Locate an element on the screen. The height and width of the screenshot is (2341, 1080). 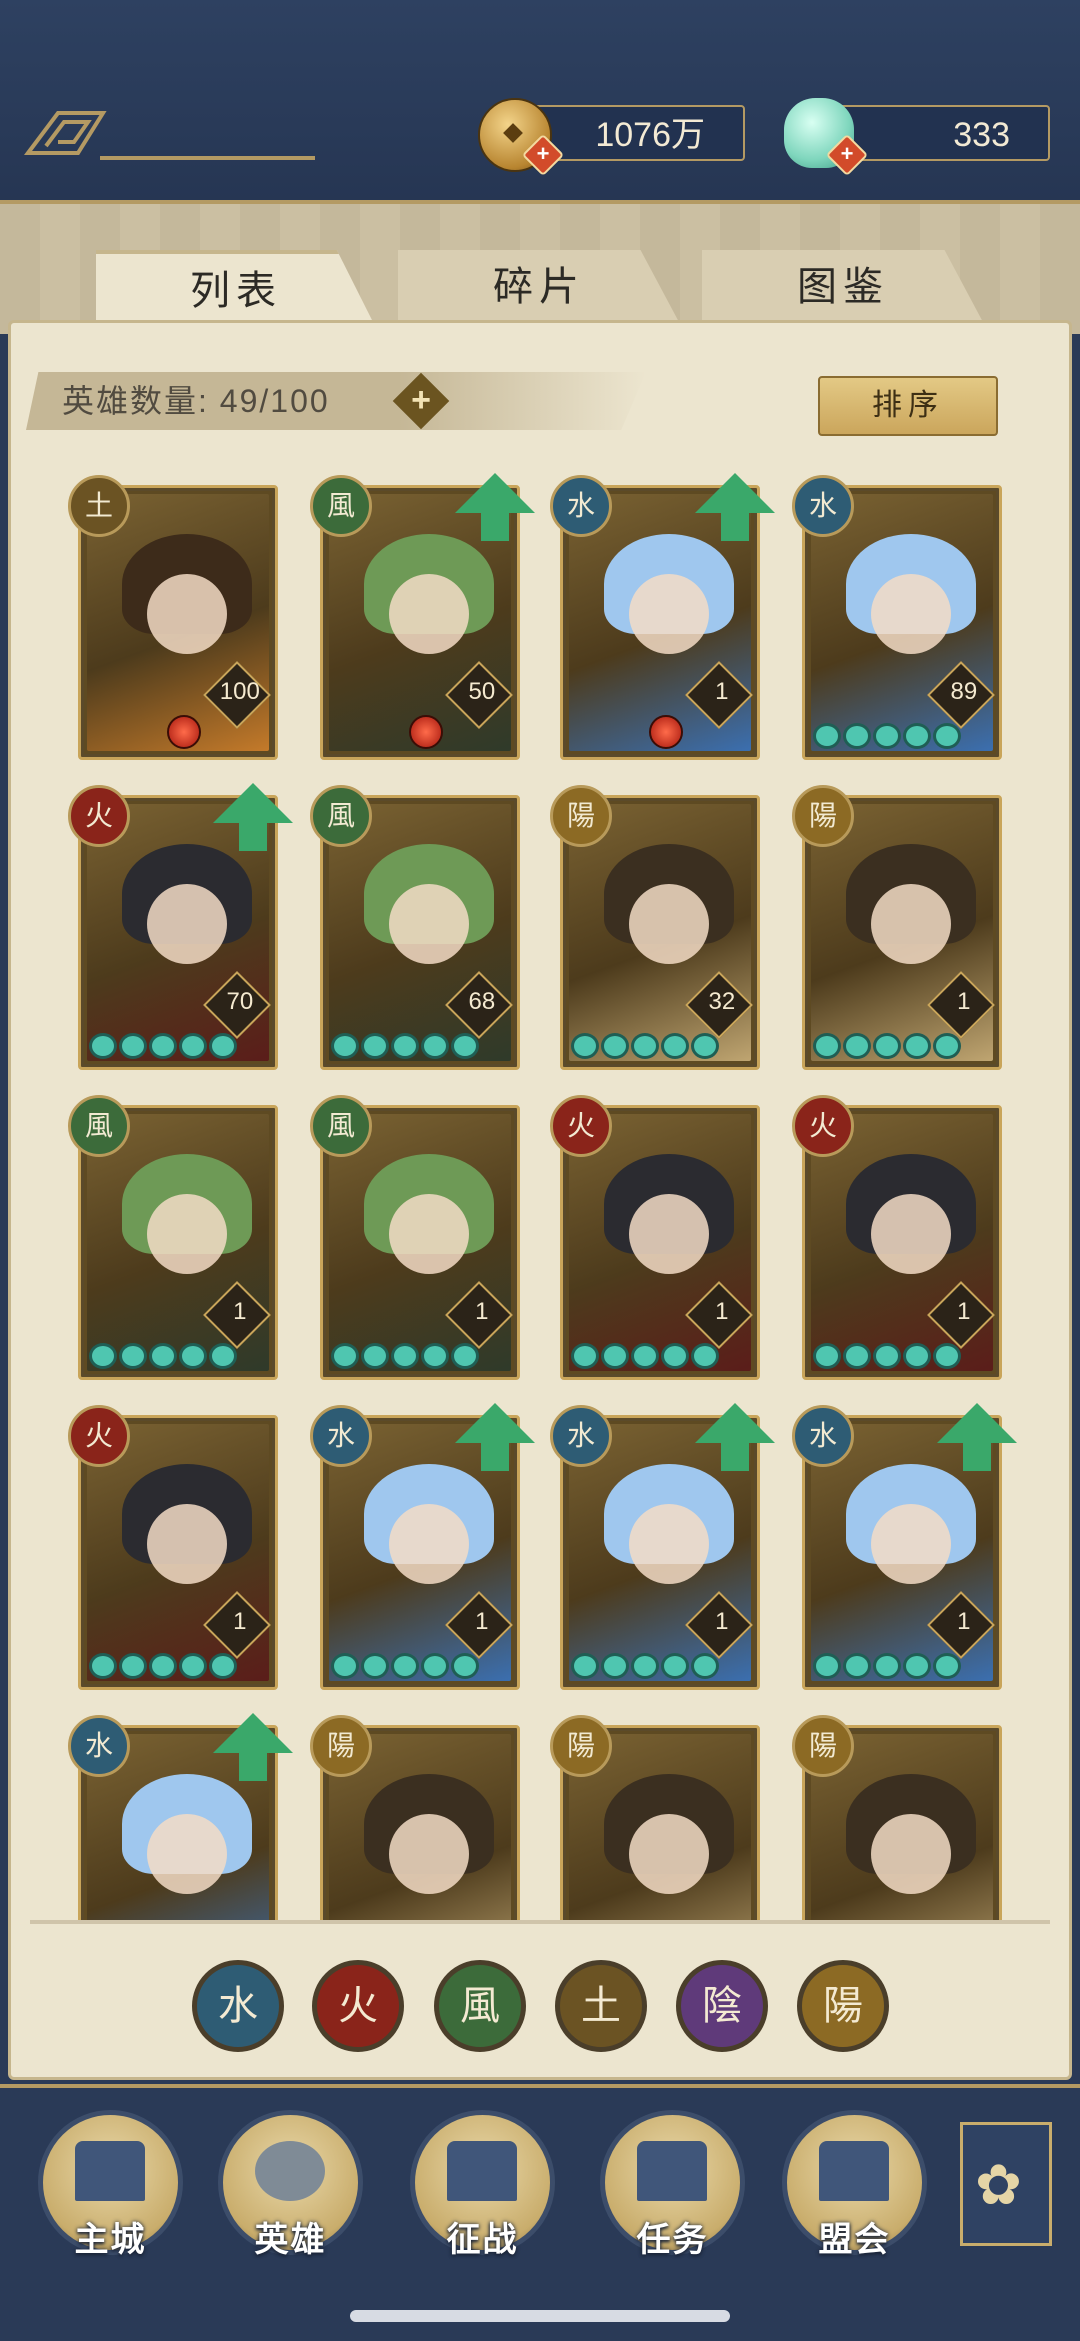
more-menu-button: ✿ is located at coordinates (1006, 2184).